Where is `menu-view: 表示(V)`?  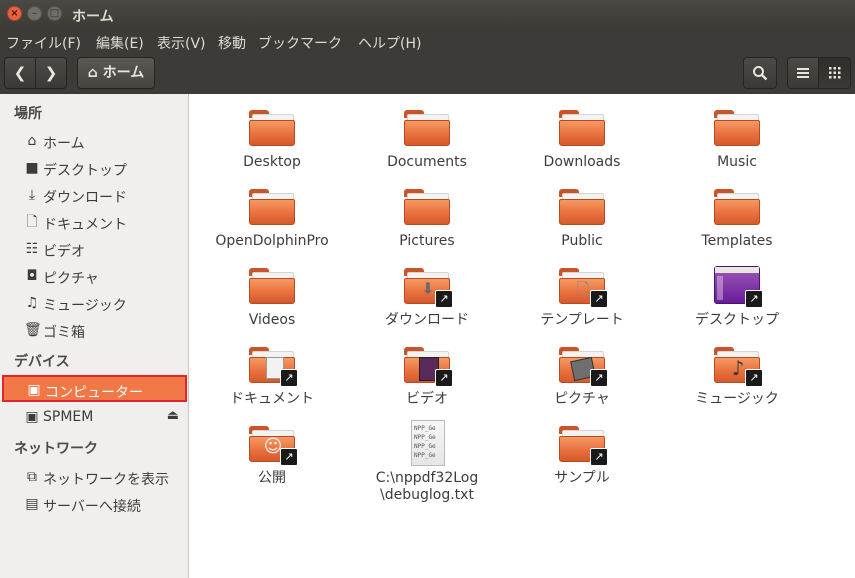 menu-view: 表示(V) is located at coordinates (181, 43).